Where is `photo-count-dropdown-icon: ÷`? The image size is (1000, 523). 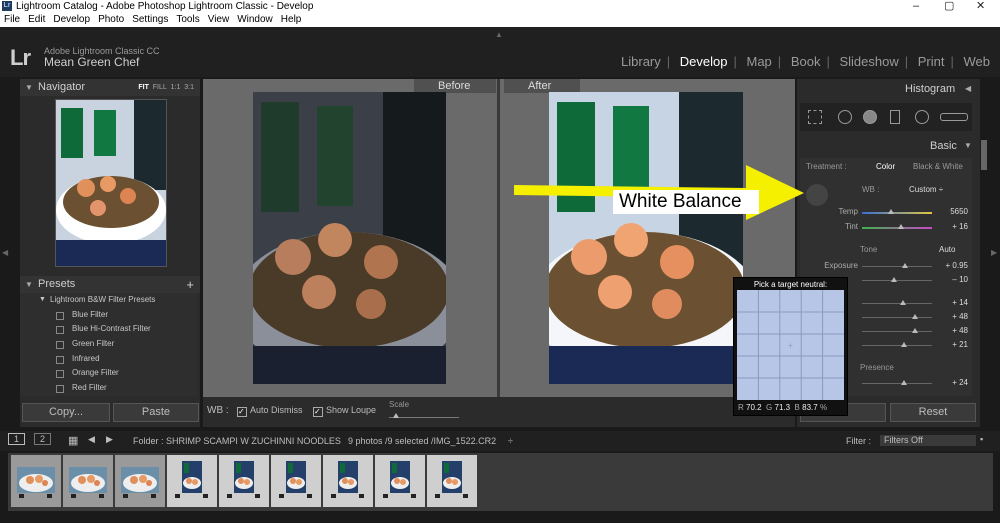 photo-count-dropdown-icon: ÷ is located at coordinates (510, 441).